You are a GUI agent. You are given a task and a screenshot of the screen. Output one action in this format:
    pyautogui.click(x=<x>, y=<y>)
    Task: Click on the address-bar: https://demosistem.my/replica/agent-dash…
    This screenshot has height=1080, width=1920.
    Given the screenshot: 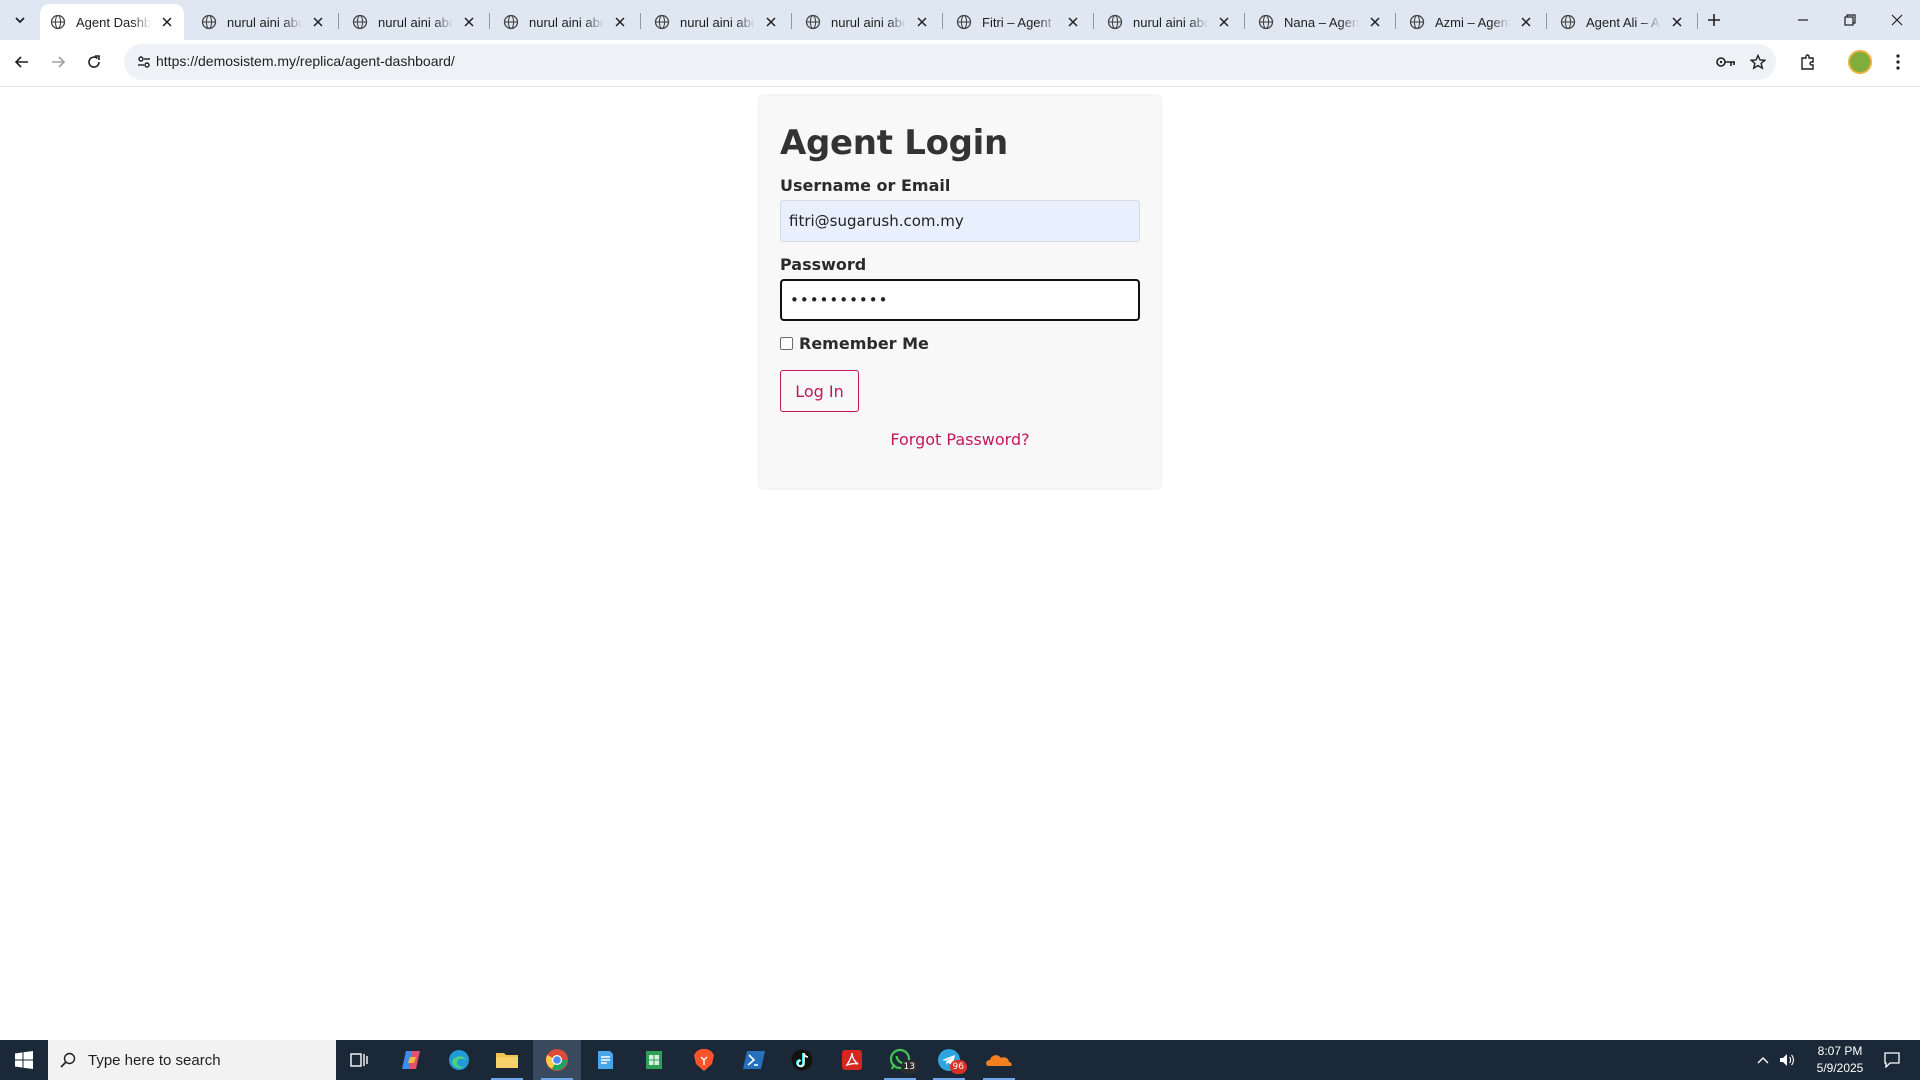 What is the action you would take?
    pyautogui.click(x=950, y=62)
    